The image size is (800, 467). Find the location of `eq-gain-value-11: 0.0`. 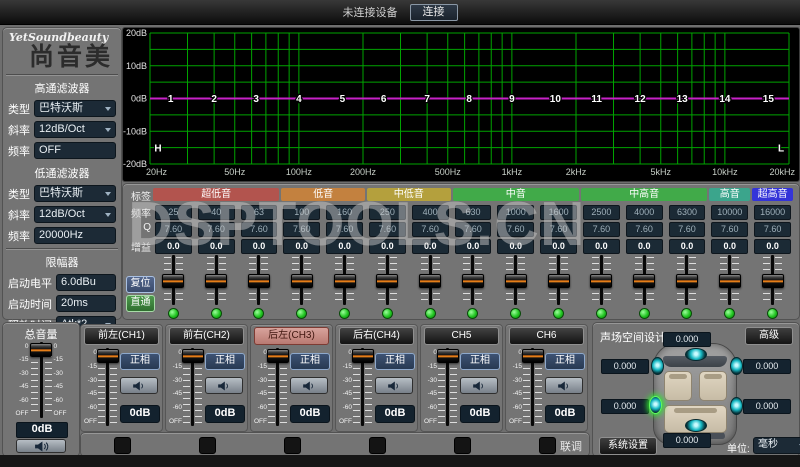

eq-gain-value-11: 0.0 is located at coordinates (601, 246).